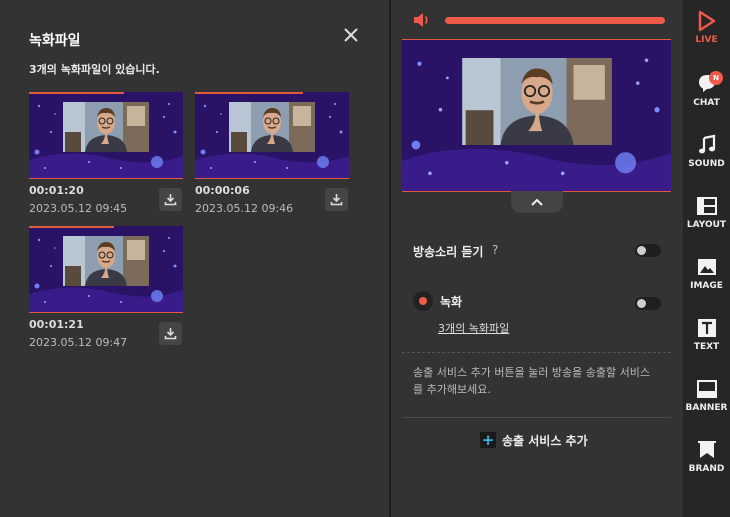 The height and width of the screenshot is (517, 730). I want to click on recordings-count: 3개의 녹화파일이 있습니다., so click(94, 69).